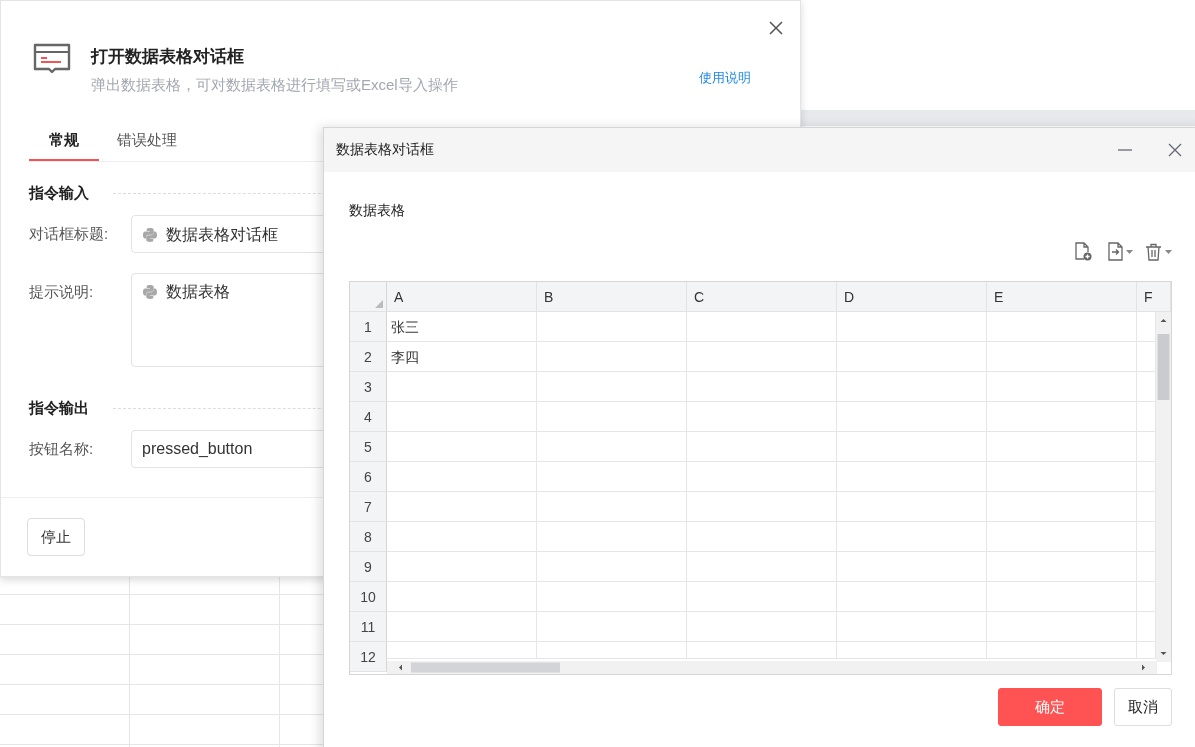  Describe the element at coordinates (368, 597) in the screenshot. I see `row-header: 10` at that location.